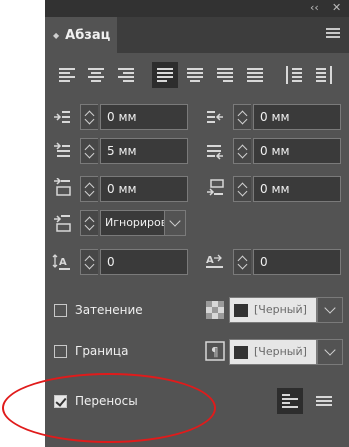 The width and height of the screenshot is (349, 447). I want to click on border-swatch-select: [Черный], so click(273, 352).